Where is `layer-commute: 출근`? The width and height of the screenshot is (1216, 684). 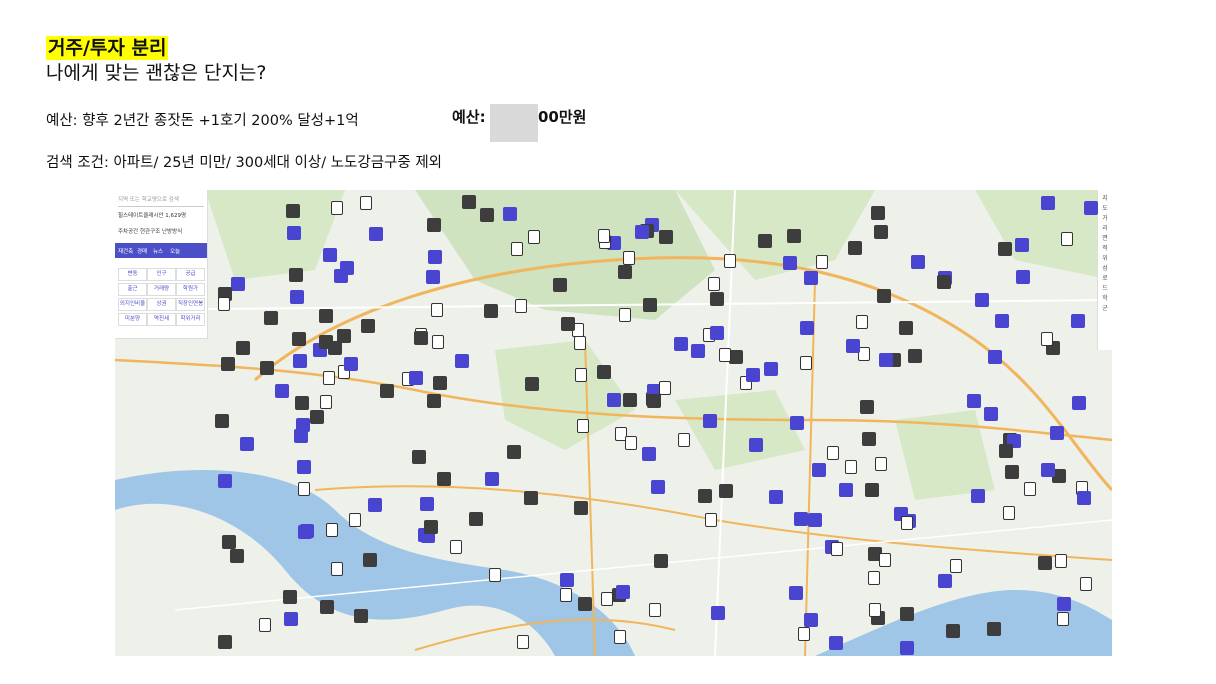 layer-commute: 출근 is located at coordinates (132, 289).